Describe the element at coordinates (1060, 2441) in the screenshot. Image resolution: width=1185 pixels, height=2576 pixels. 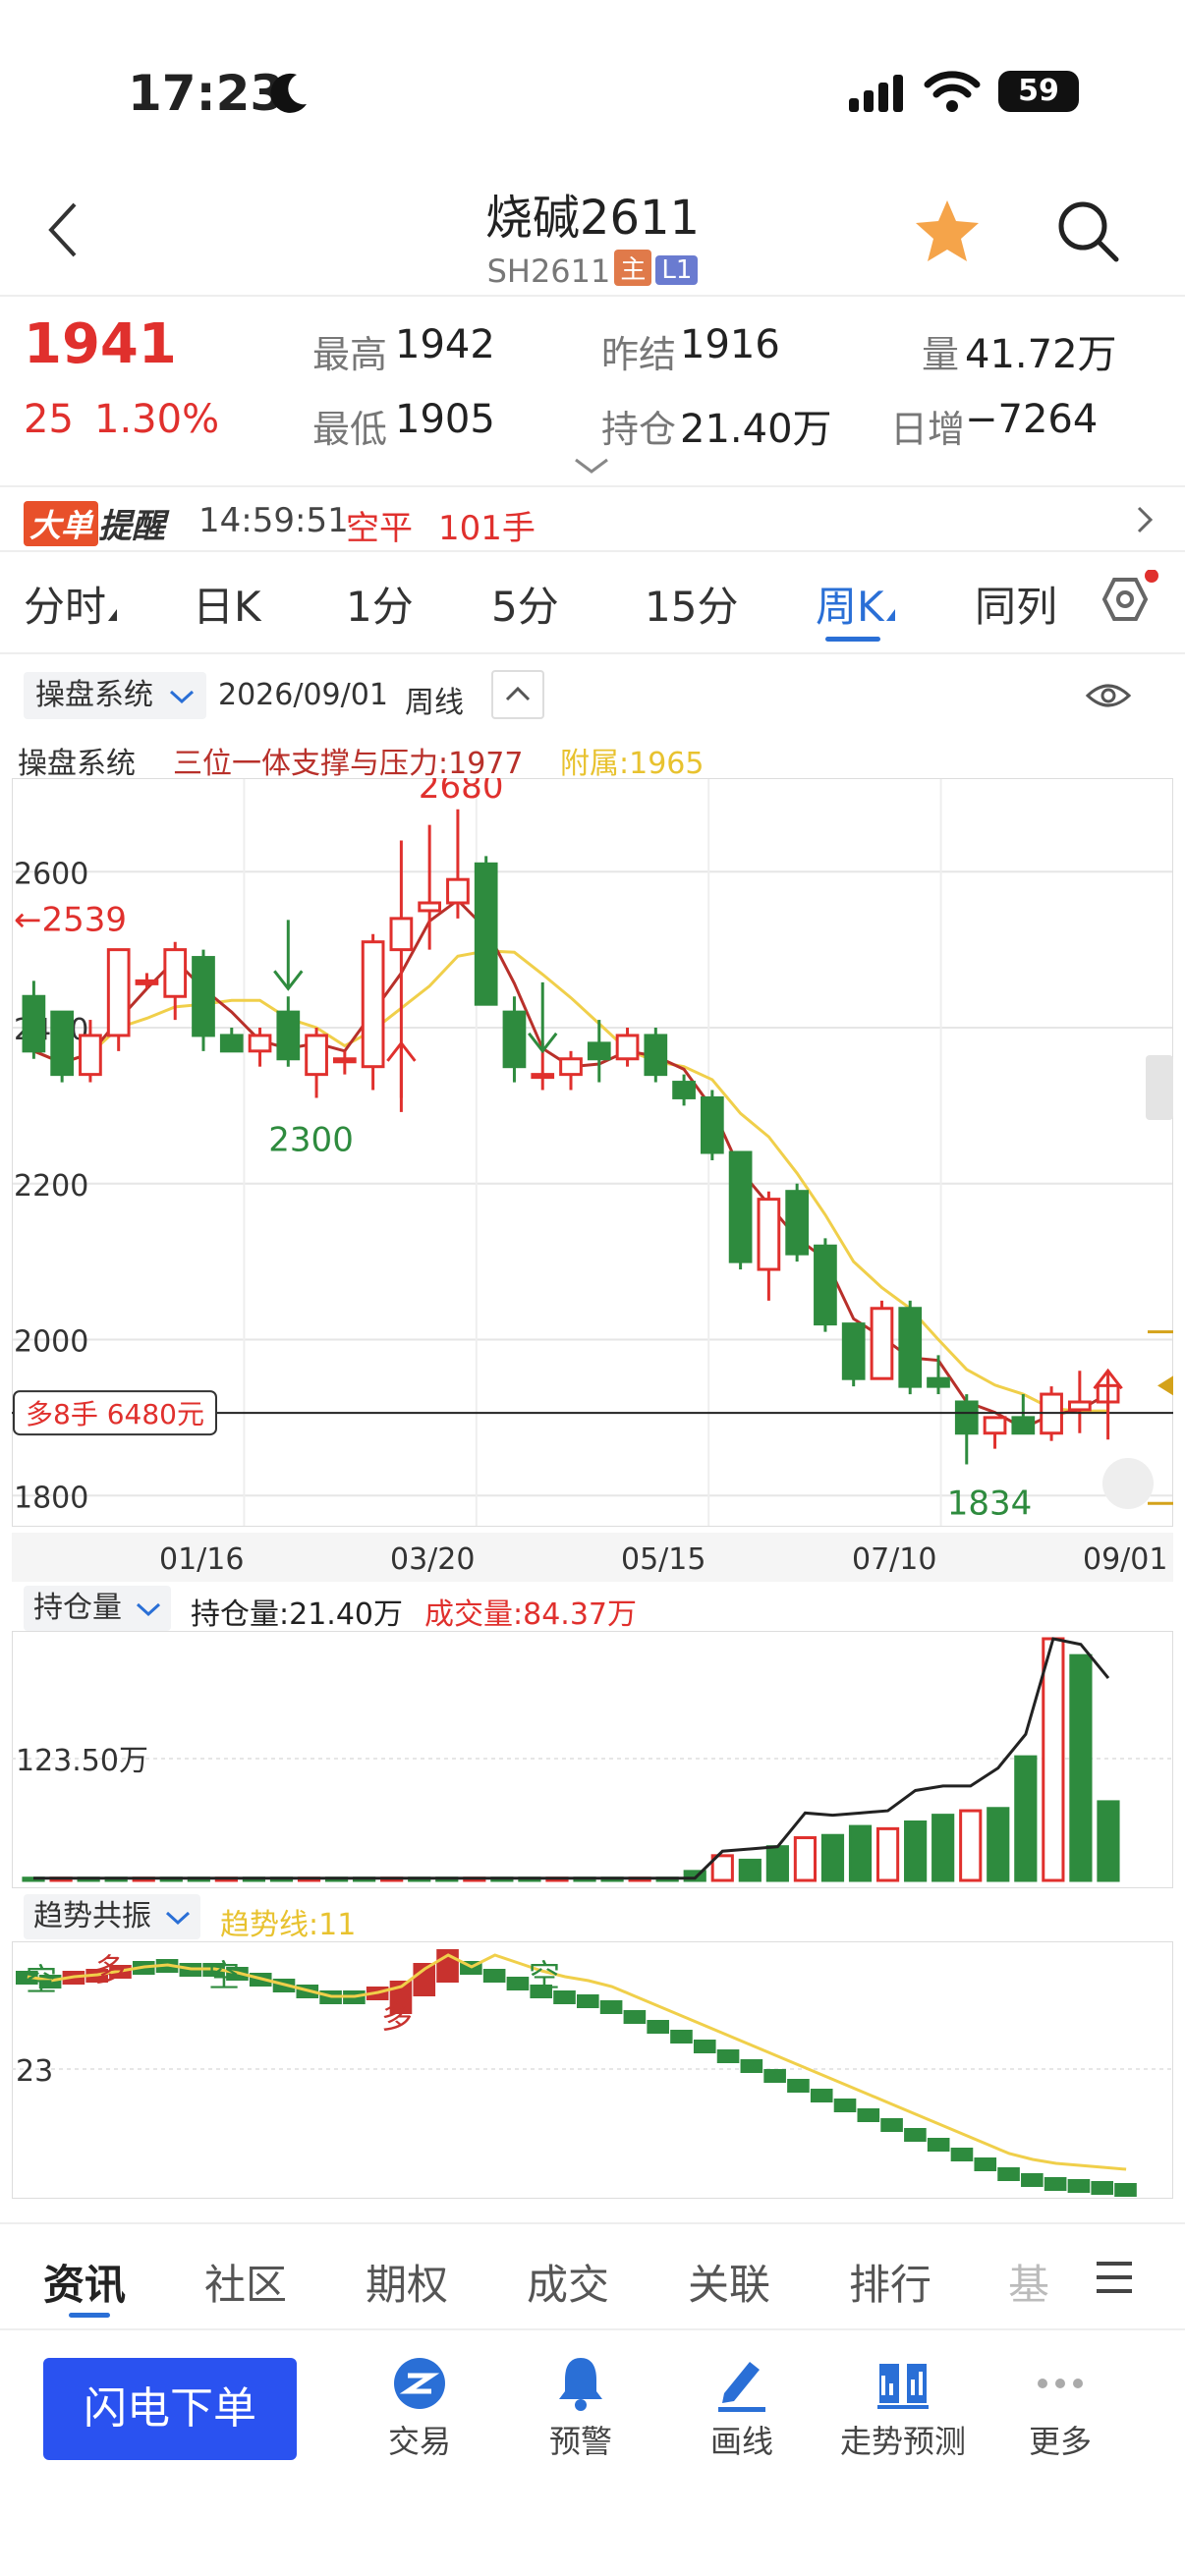
I see `more-label: 更多` at that location.